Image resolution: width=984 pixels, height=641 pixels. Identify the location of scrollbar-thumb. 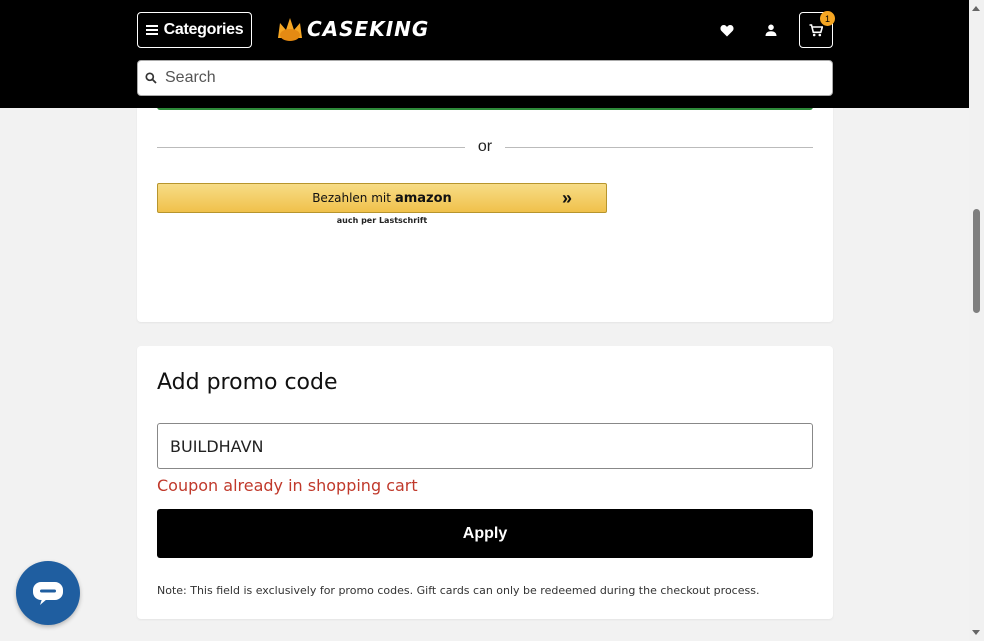
(976, 261).